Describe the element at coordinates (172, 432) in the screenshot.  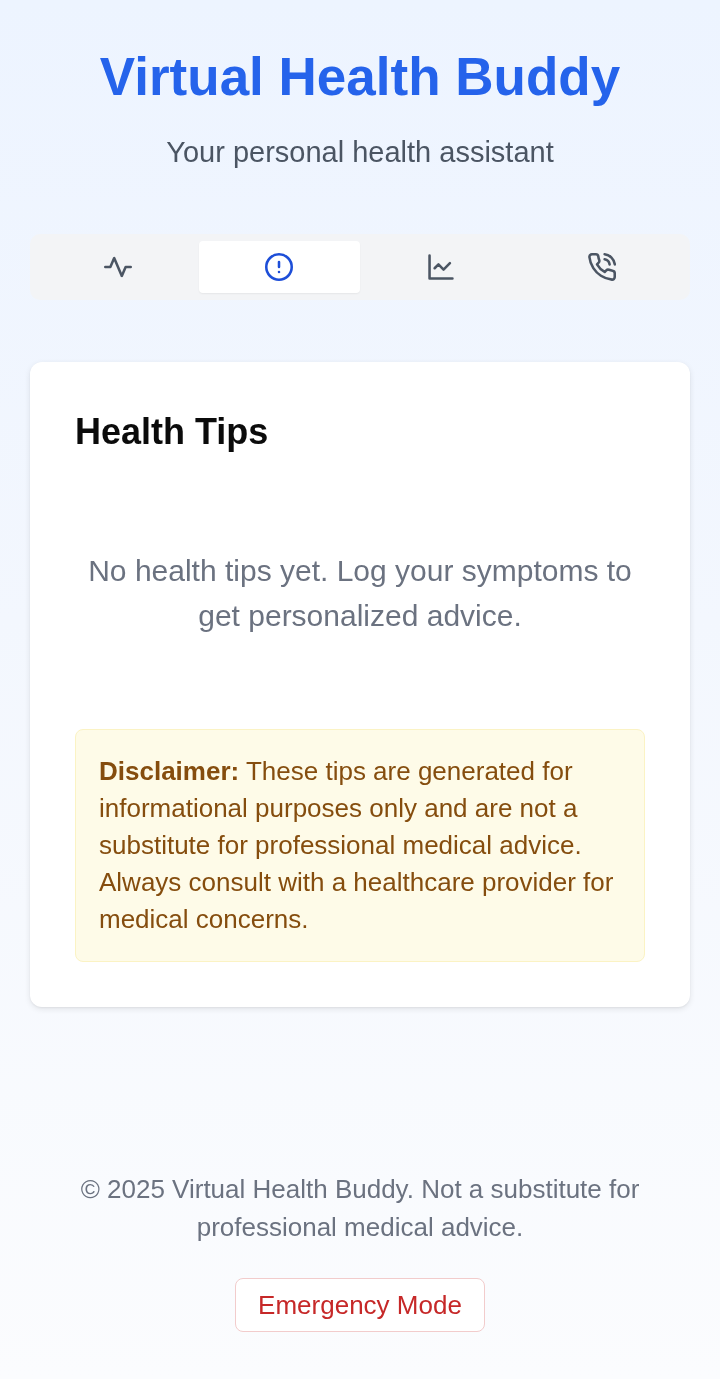
I see `card-title: Health Tips` at that location.